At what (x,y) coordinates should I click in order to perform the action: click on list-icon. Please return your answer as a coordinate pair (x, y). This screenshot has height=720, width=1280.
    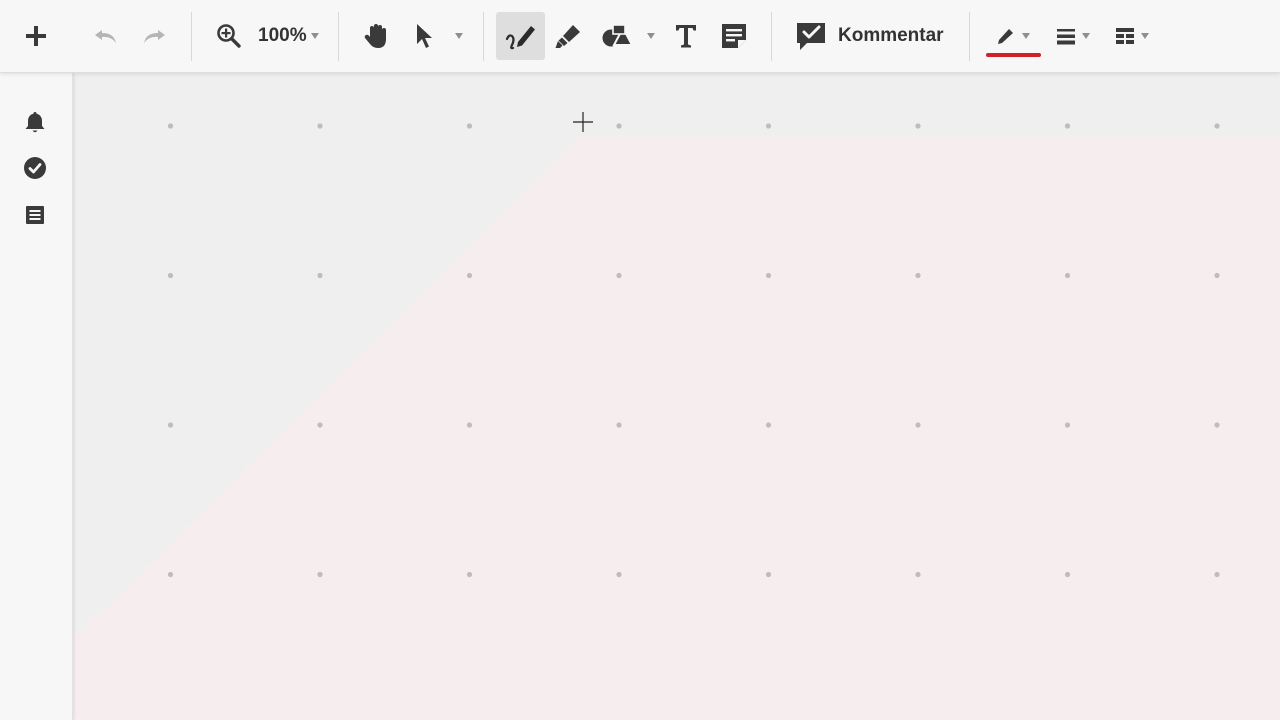
    Looking at the image, I should click on (35, 215).